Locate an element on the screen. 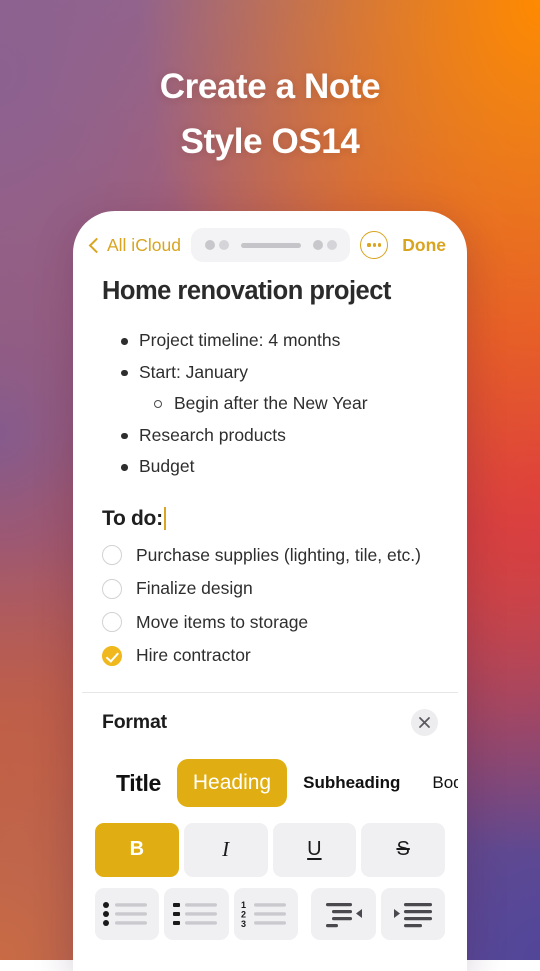 The width and height of the screenshot is (540, 971). paragraph-style-row: Title Heading Subheading Bod is located at coordinates (270, 783).